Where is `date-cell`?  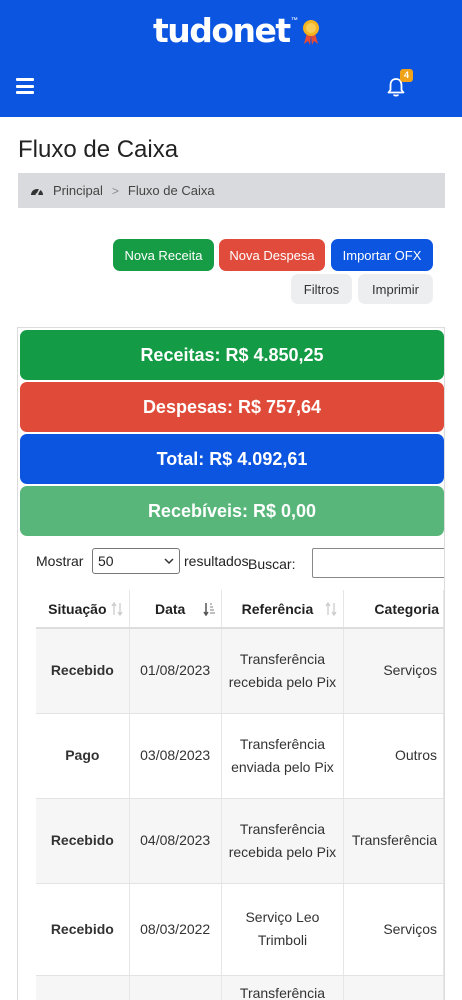
date-cell is located at coordinates (175, 987).